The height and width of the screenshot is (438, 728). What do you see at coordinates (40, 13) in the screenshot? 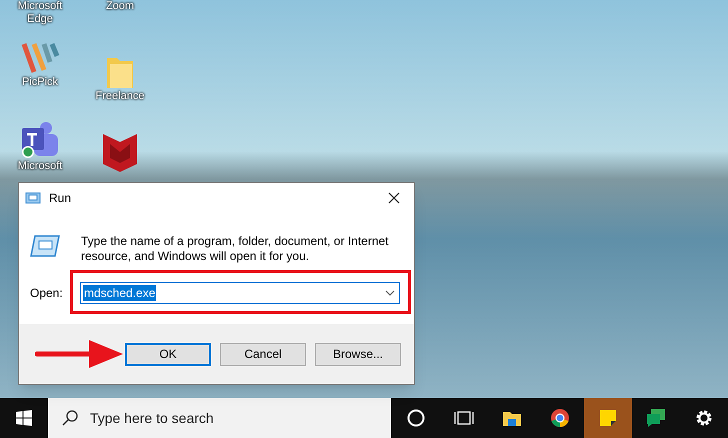
I see `icon-label: Microsoft Edge` at bounding box center [40, 13].